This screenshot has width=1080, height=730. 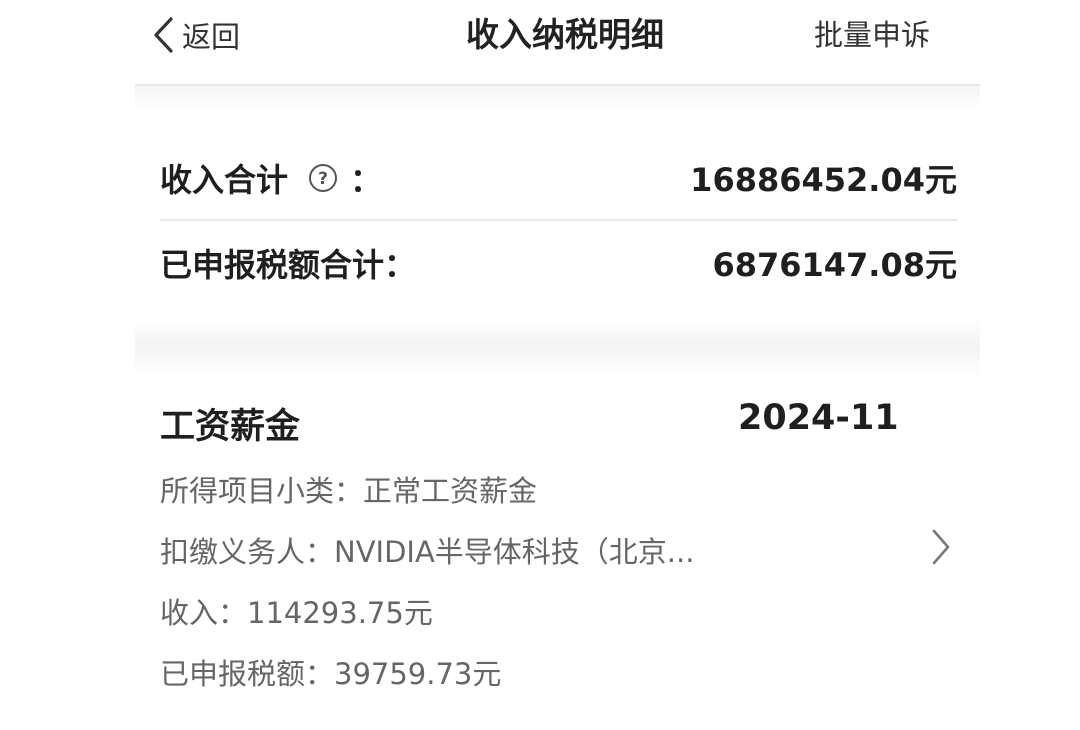 I want to click on page-title: 收入纳税明细, so click(x=565, y=34).